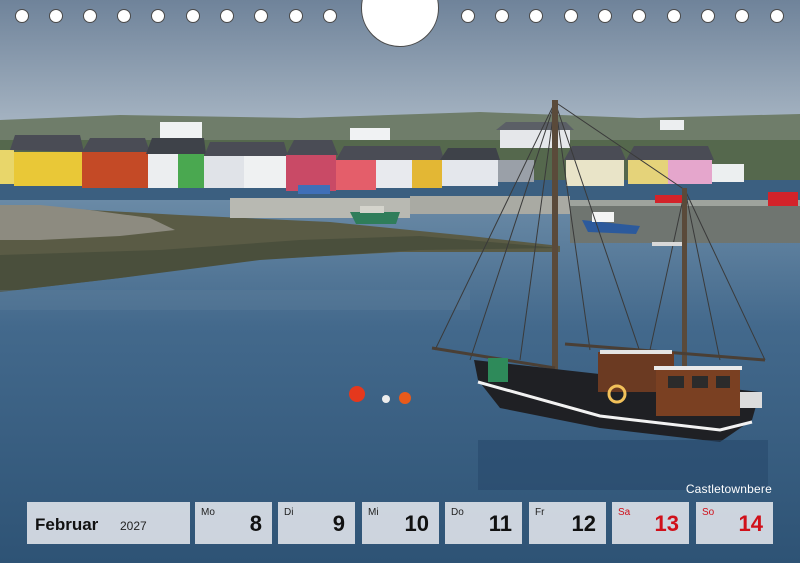  Describe the element at coordinates (728, 489) in the screenshot. I see `photo-location-caption: Castletownbere` at that location.